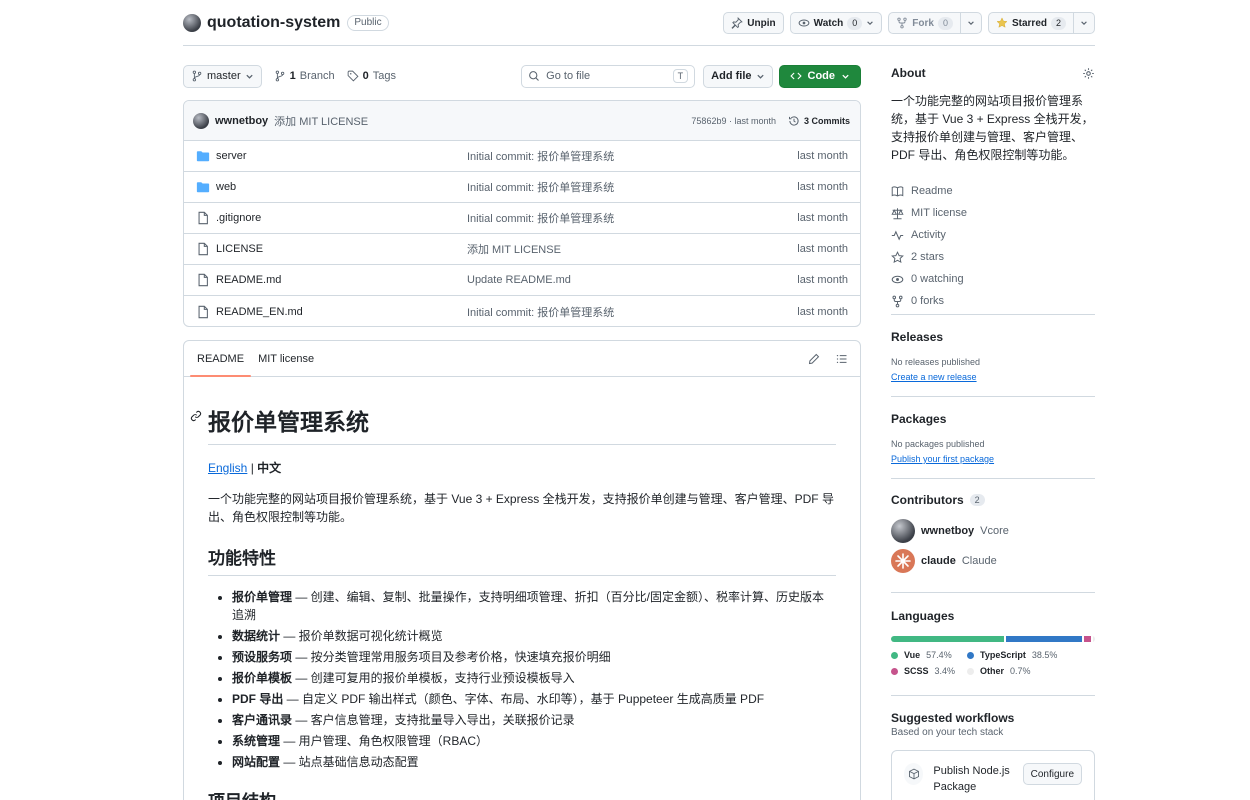 Image resolution: width=1250 pixels, height=800 pixels. I want to click on unpin-button: Unpin, so click(753, 23).